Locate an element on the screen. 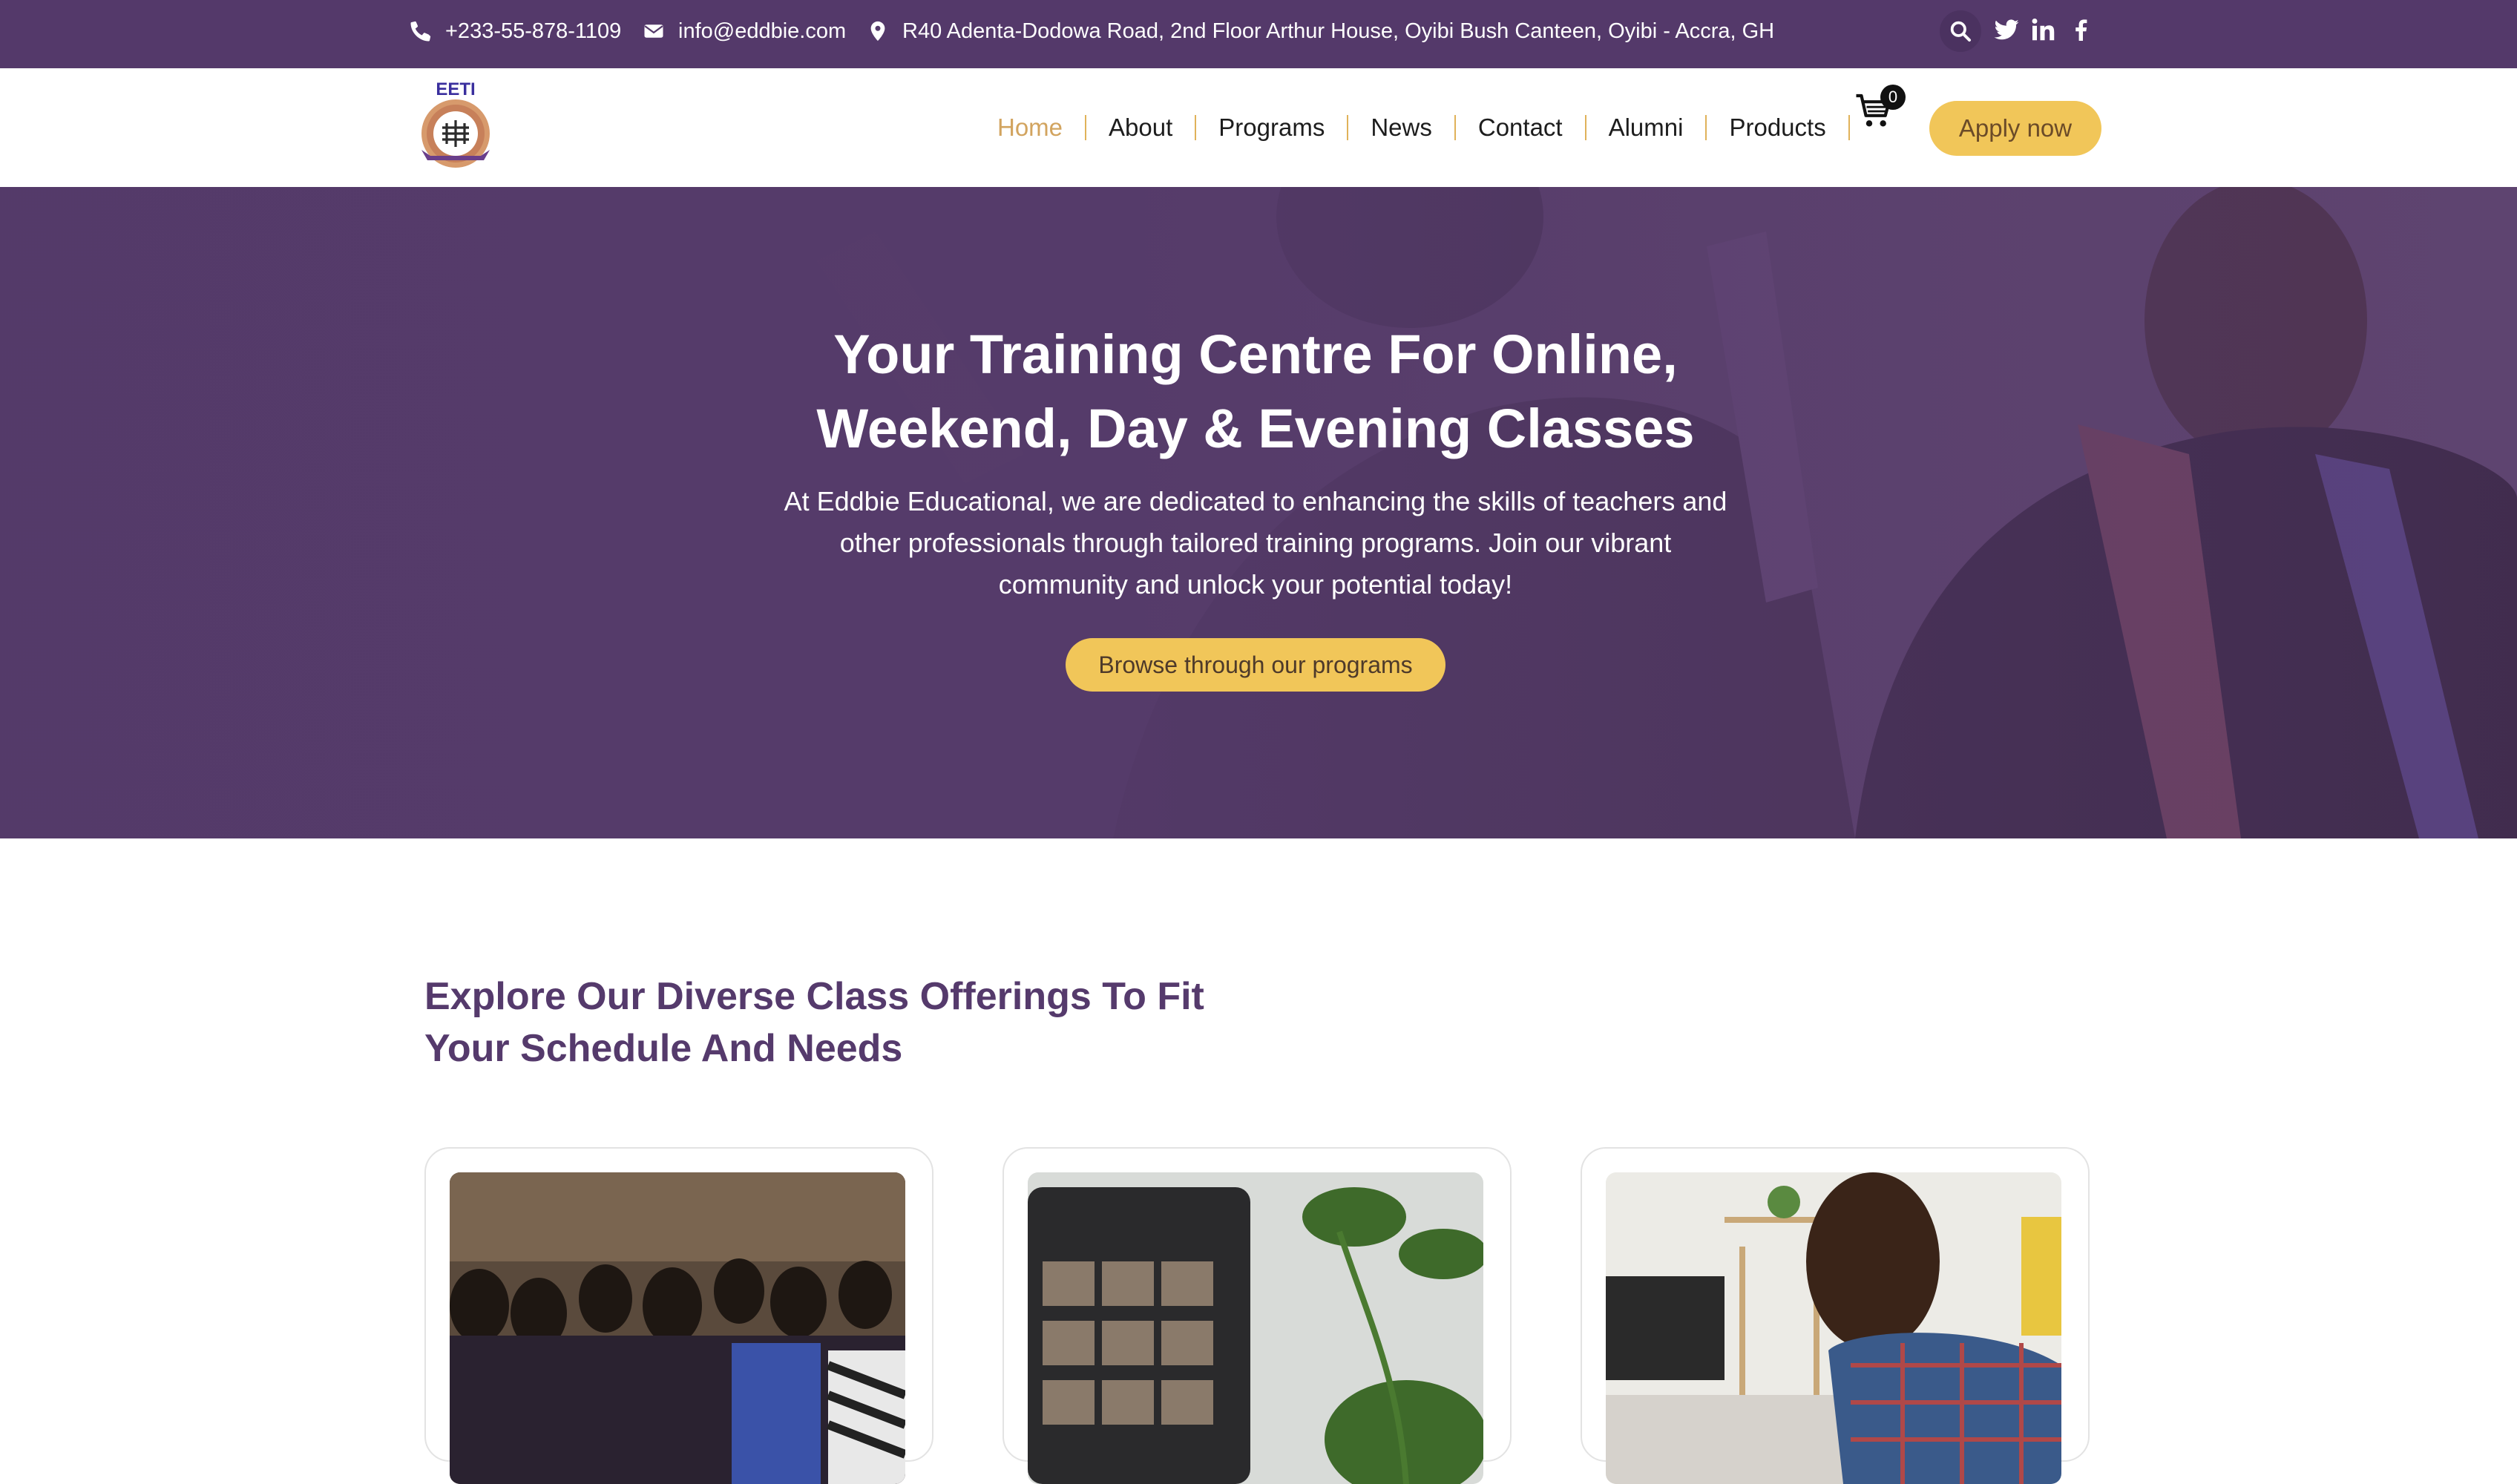 The width and height of the screenshot is (2517, 1484). cart-button: 0 is located at coordinates (1880, 110).